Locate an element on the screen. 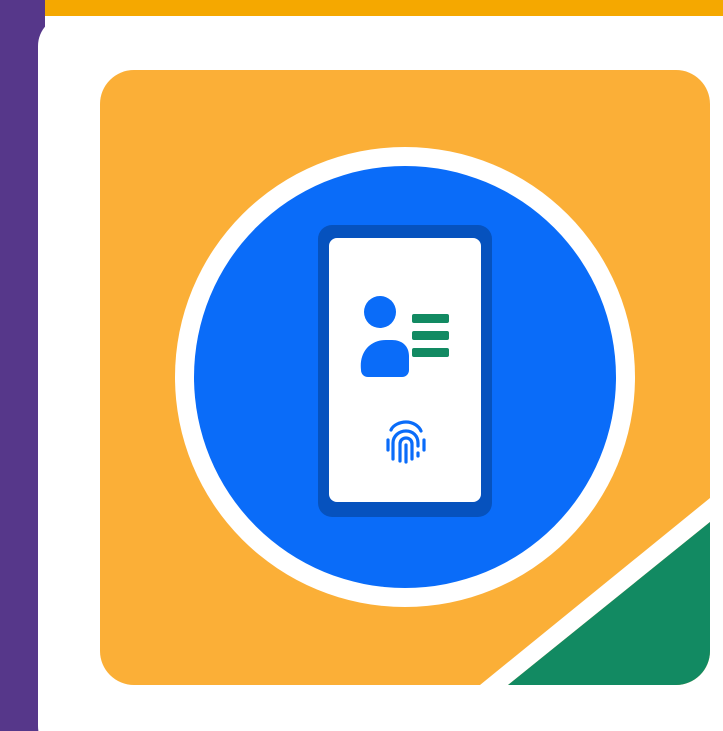 The height and width of the screenshot is (731, 723). smartphone-icon is located at coordinates (405, 371).